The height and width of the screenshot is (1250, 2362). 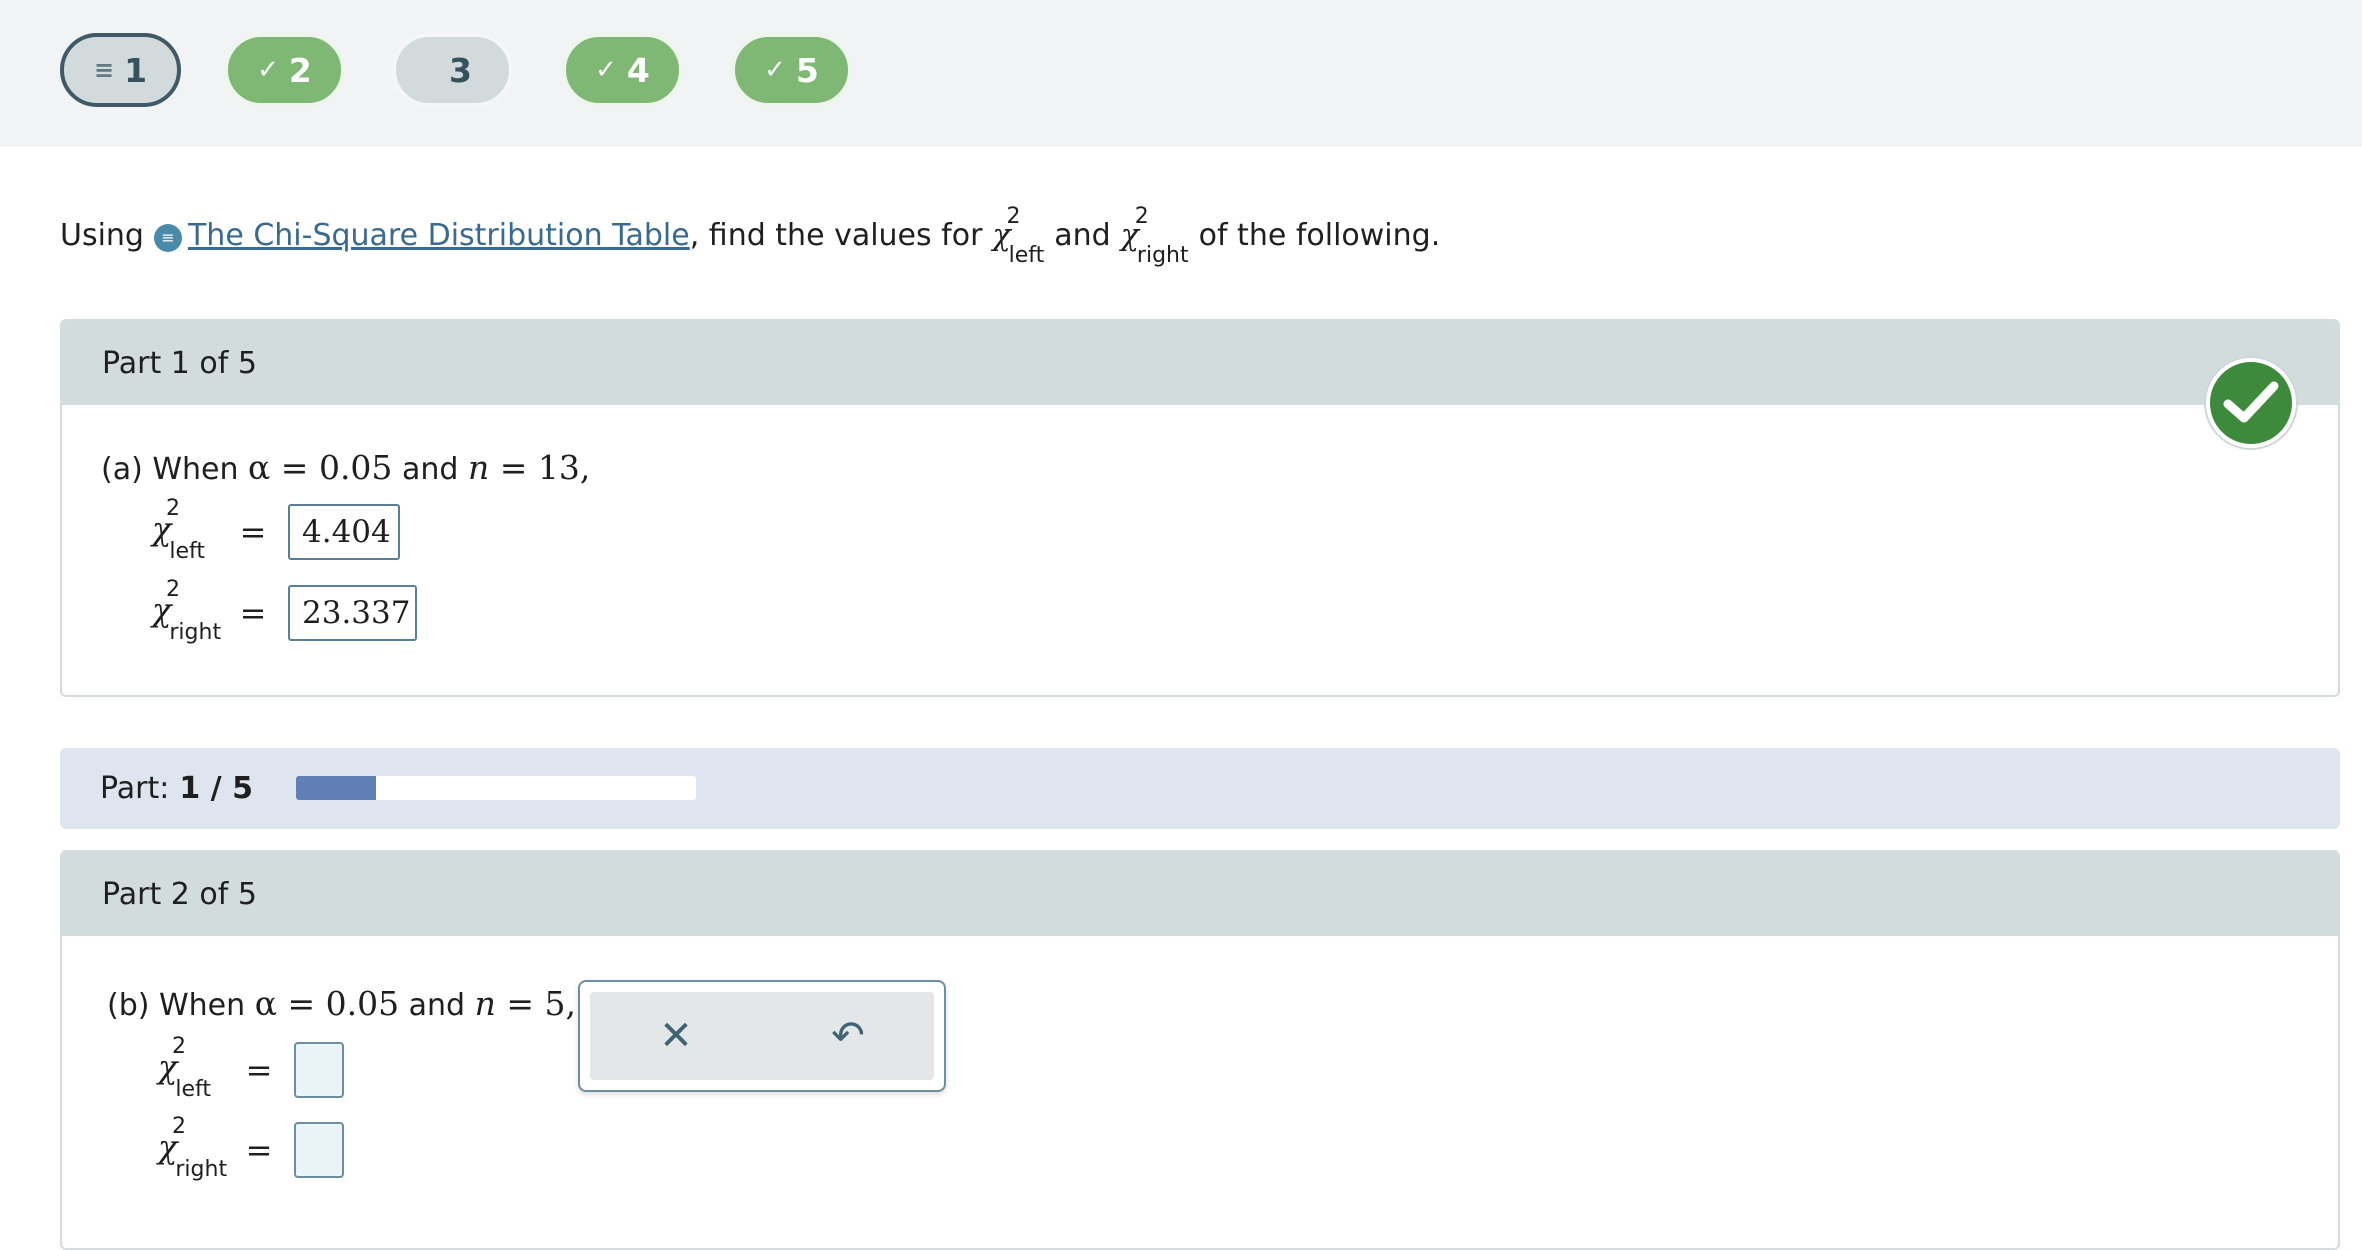 What do you see at coordinates (1154, 236) in the screenshot?
I see `chi-right-symbol: χ 2 right` at bounding box center [1154, 236].